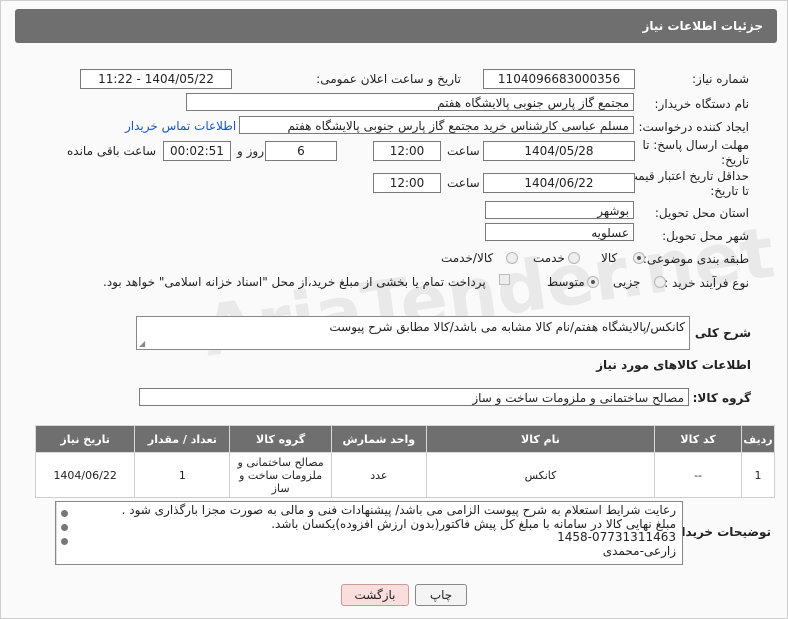 This screenshot has height=619, width=788. What do you see at coordinates (593, 282) in the screenshot?
I see `process-radio-medium` at bounding box center [593, 282].